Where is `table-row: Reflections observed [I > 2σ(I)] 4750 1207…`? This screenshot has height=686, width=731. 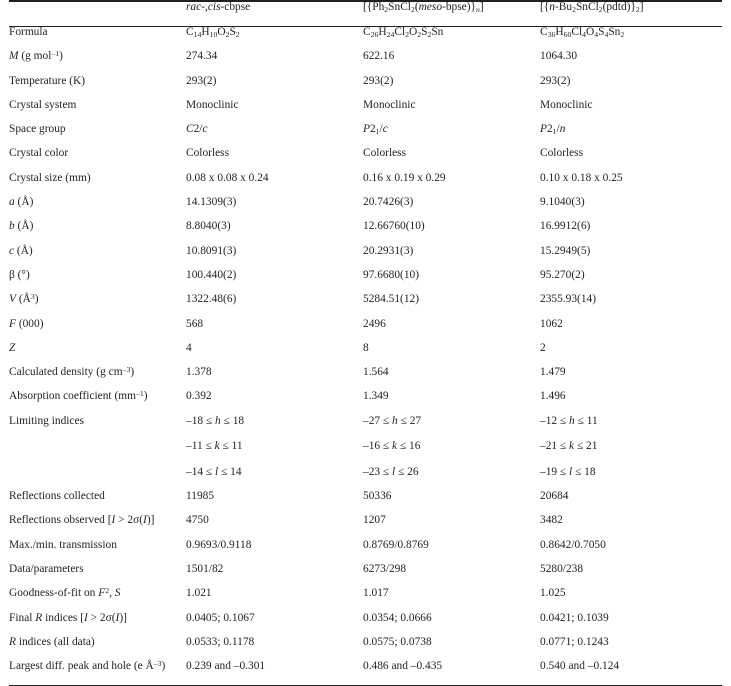 table-row: Reflections observed [I > 2σ(I)] 4750 1207… is located at coordinates (365, 527).